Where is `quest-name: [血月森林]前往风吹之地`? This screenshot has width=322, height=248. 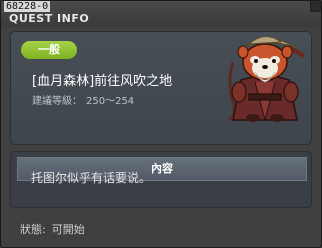 quest-name: [血月森林]前往风吹之地 is located at coordinates (102, 81).